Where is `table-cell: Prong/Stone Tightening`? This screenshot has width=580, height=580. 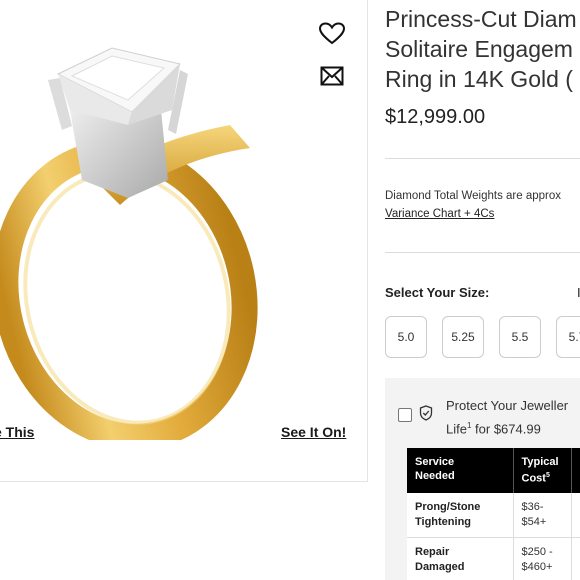
table-cell: Prong/Stone Tightening is located at coordinates (460, 515).